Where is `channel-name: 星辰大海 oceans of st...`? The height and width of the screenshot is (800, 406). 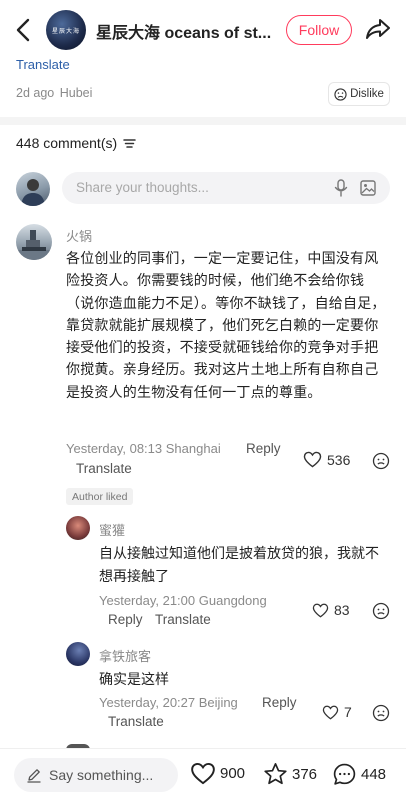
channel-name: 星辰大海 oceans of st... is located at coordinates (185, 31).